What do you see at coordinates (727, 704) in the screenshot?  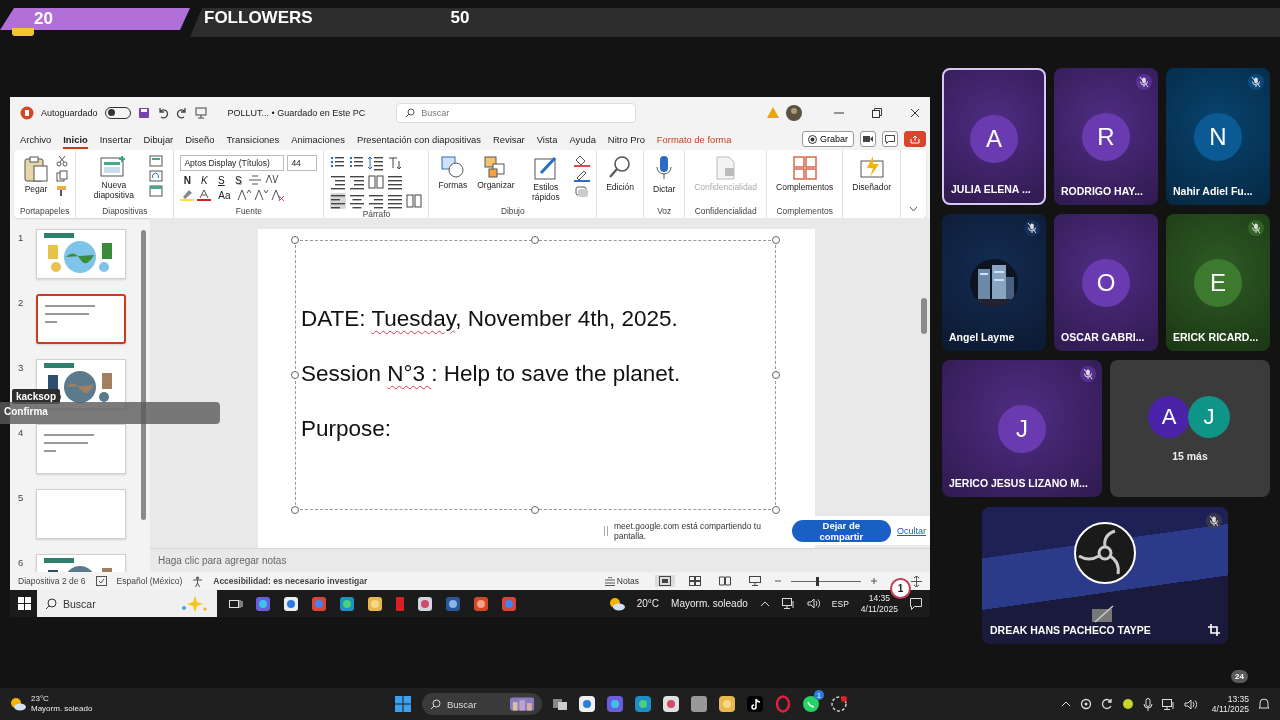 I see `folder-icon` at bounding box center [727, 704].